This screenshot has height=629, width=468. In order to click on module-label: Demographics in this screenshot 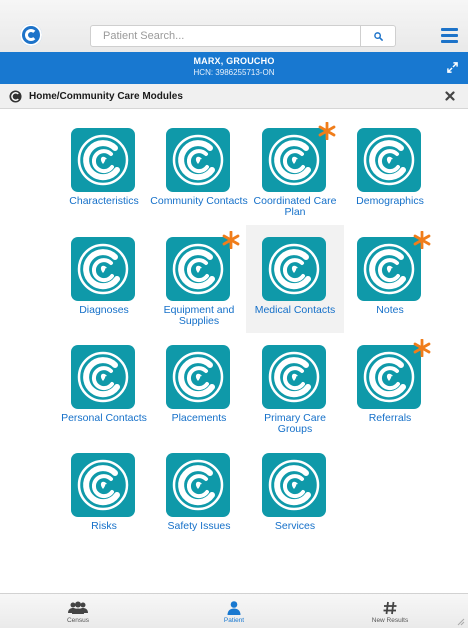, I will do `click(390, 201)`.